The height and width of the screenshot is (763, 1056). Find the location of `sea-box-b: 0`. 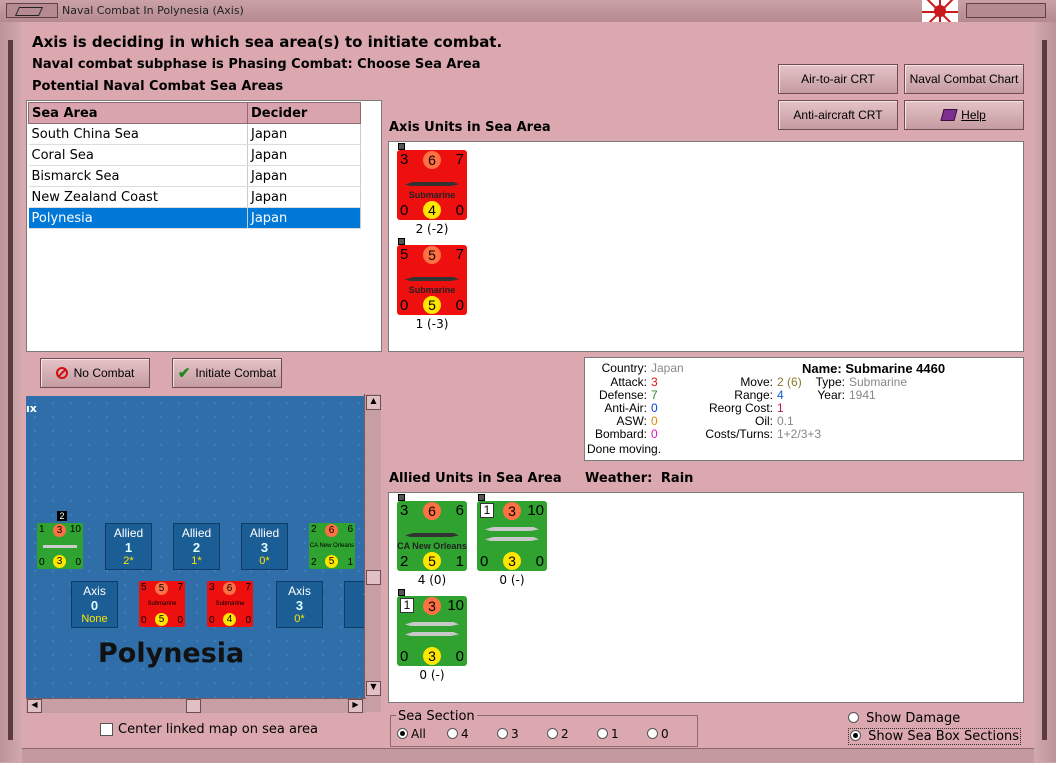

sea-box-b: 0 is located at coordinates (94, 605).